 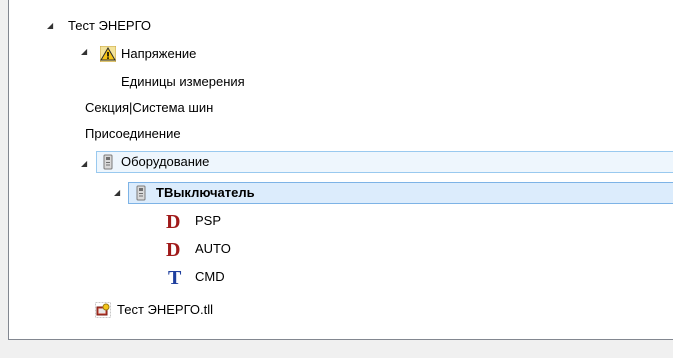 What do you see at coordinates (85, 164) in the screenshot?
I see `expand-equipment-icon: ◢` at bounding box center [85, 164].